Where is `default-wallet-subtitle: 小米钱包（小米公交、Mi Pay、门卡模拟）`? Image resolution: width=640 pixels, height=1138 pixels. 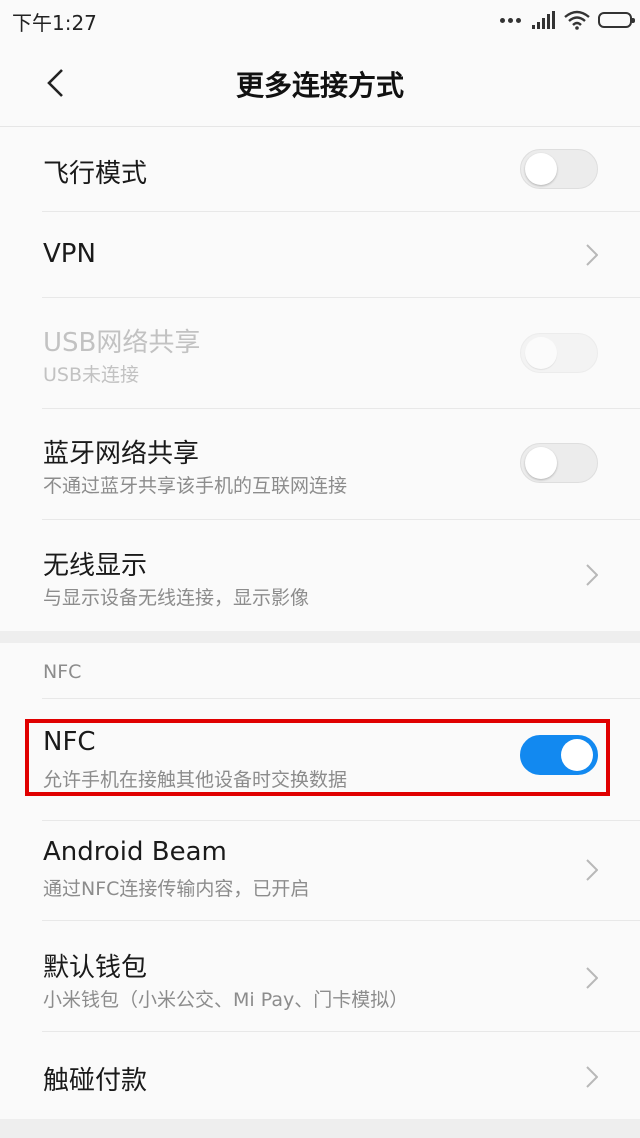 default-wallet-subtitle: 小米钱包（小米公交、Mi Pay、门卡模拟） is located at coordinates (226, 1000).